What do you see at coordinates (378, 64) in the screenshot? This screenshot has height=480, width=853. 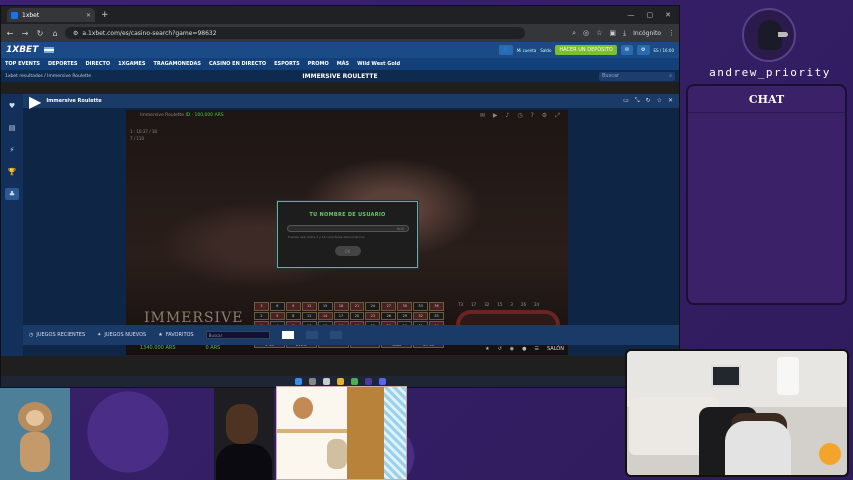 I see `nav-wild-west-gold: Wild West Gold` at bounding box center [378, 64].